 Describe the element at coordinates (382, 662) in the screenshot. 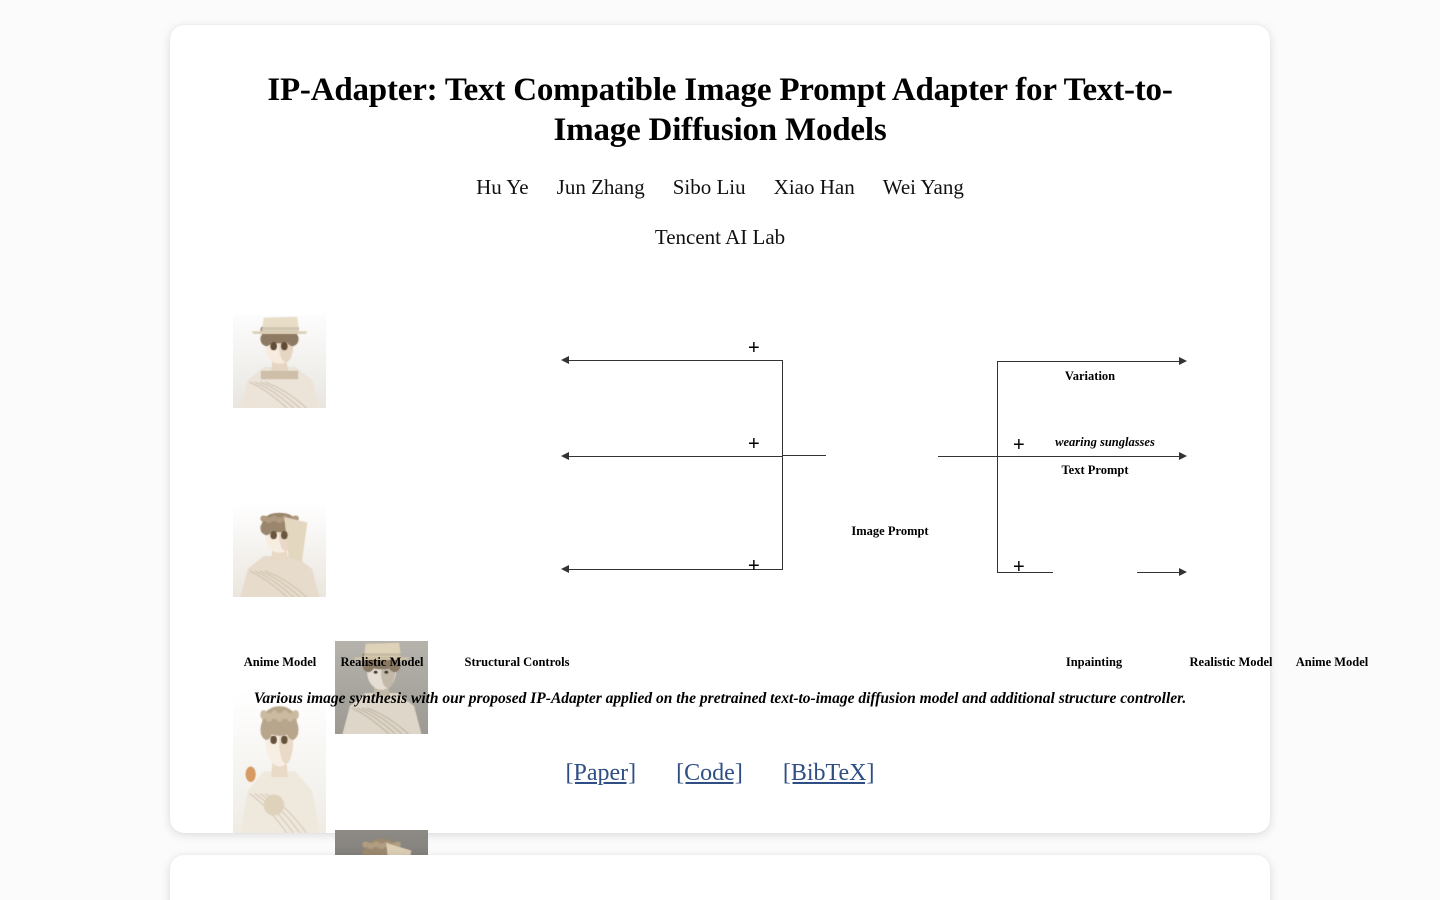

I see `figure-label-realistic-model-left: Realistic Model` at that location.